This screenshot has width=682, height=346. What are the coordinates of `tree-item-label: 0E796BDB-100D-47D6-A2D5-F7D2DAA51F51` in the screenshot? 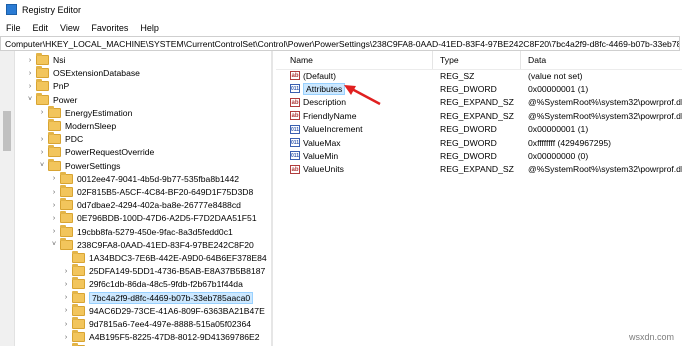 It's located at (167, 218).